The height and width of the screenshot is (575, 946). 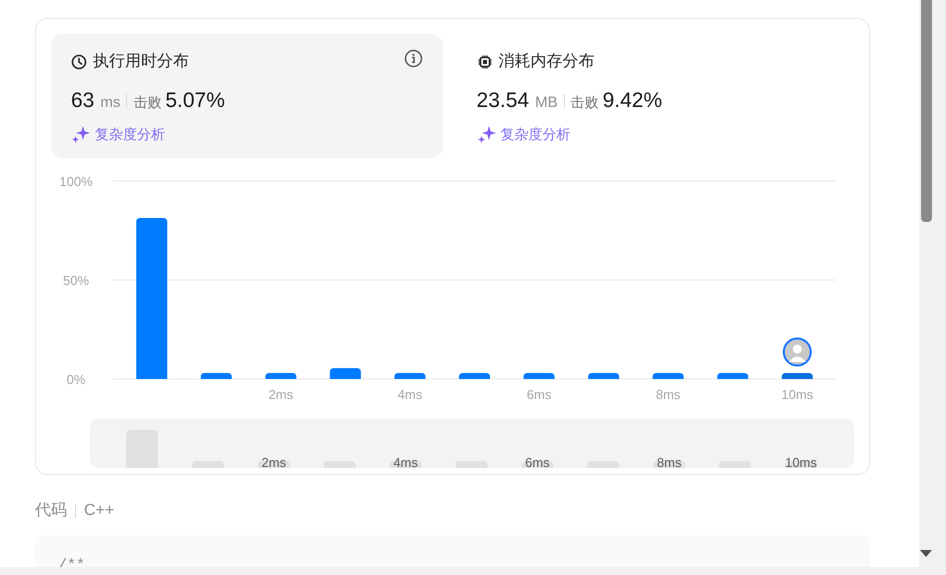 I want to click on beats-value: 9.42%, so click(x=632, y=101).